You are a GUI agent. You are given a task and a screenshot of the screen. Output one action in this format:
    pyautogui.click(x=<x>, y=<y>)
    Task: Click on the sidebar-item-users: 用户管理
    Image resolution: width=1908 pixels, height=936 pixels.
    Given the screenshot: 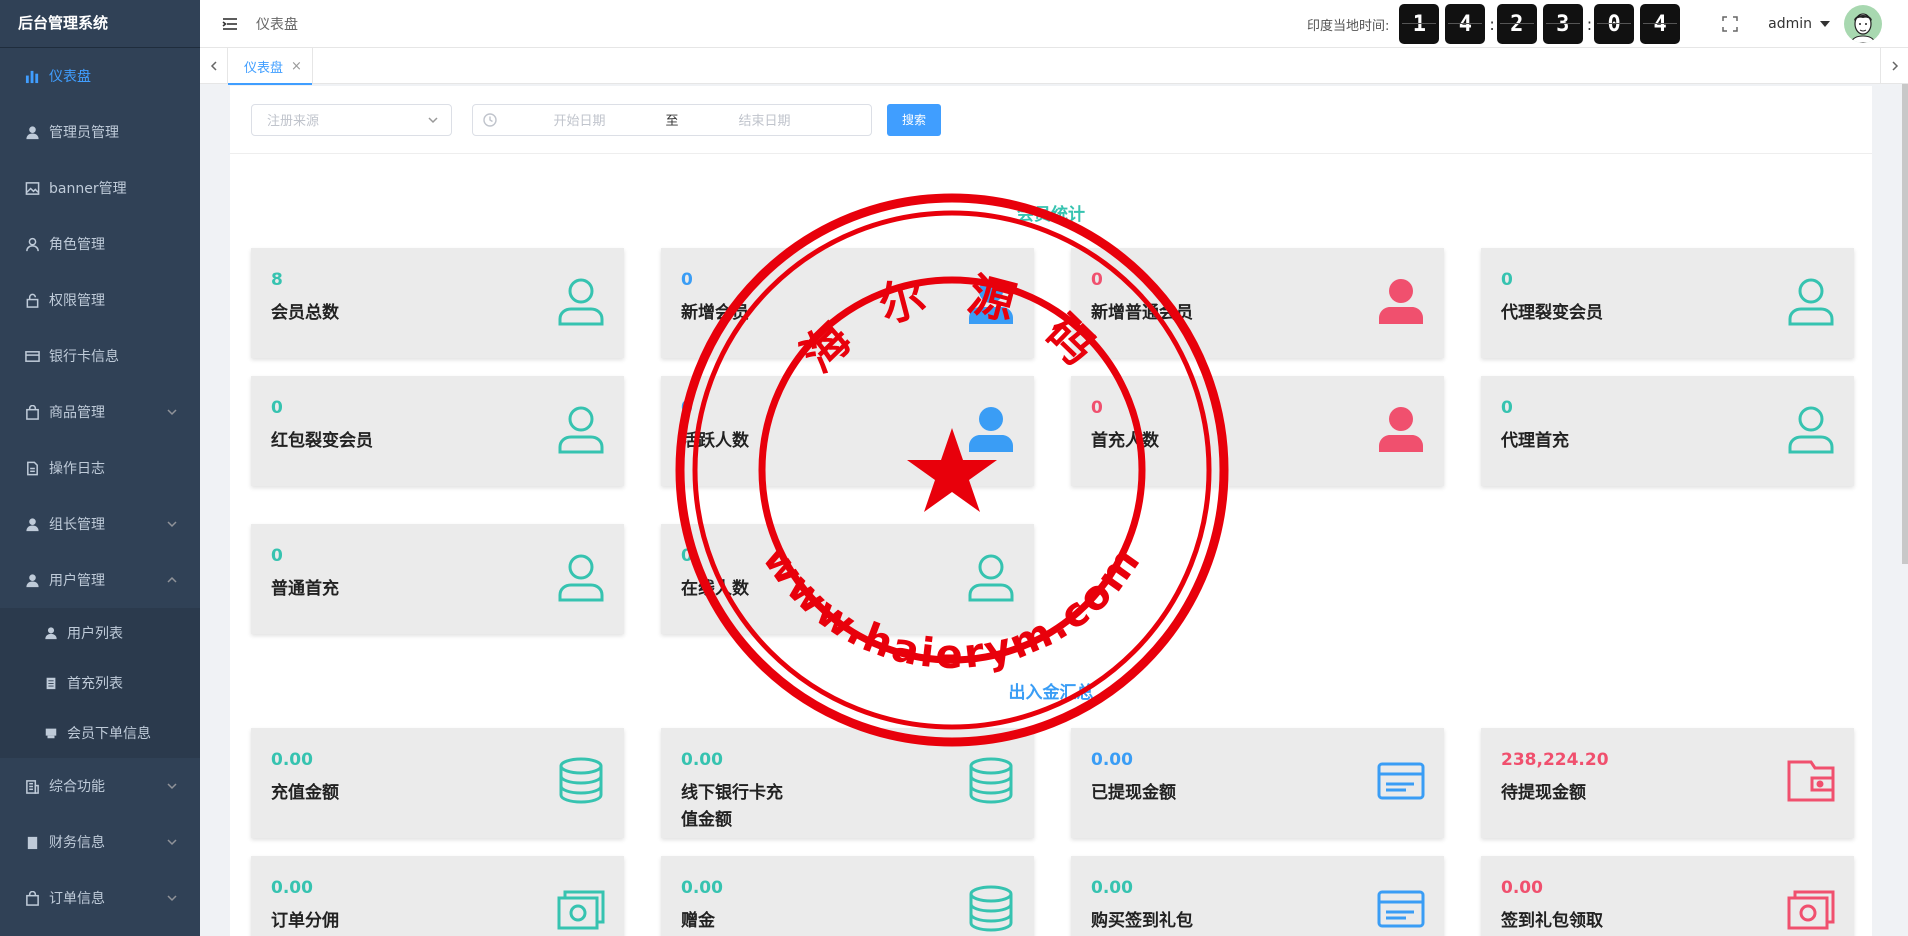 What is the action you would take?
    pyautogui.click(x=100, y=580)
    